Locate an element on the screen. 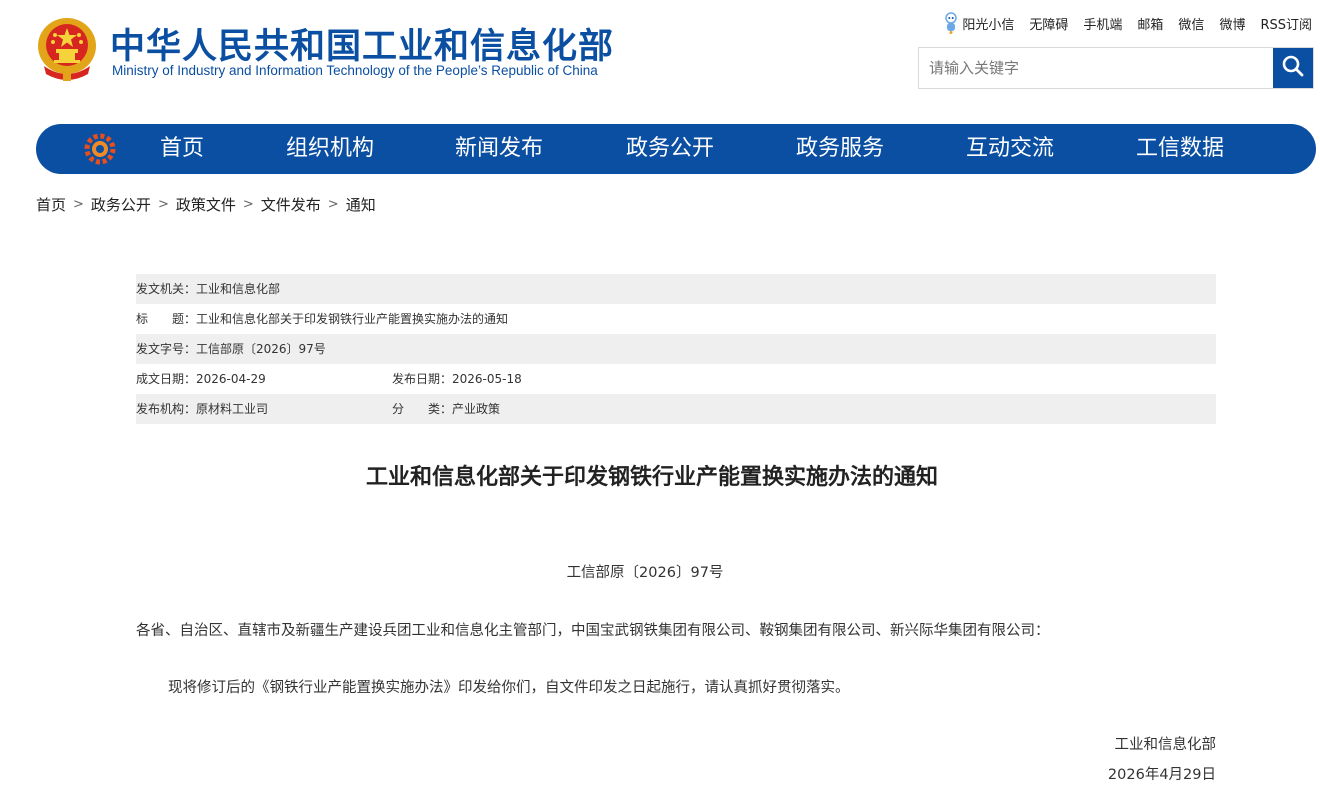 This screenshot has height=794, width=1320. search-button is located at coordinates (1293, 68).